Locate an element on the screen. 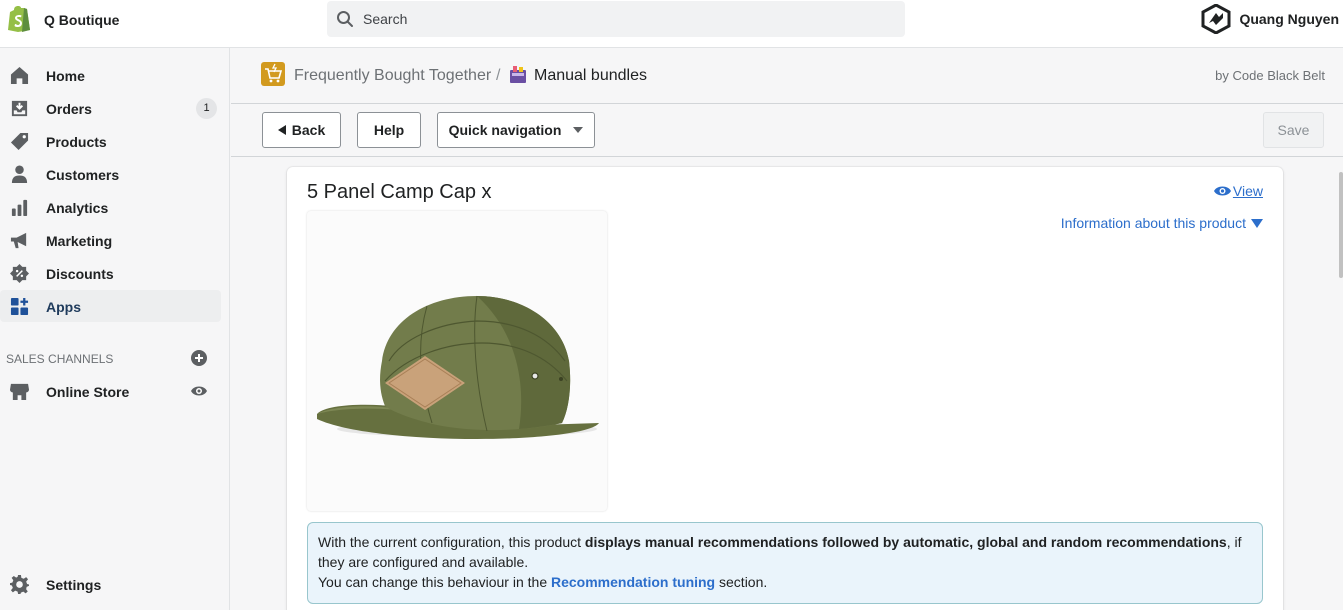 This screenshot has height=610, width=1343. megaphone-icon is located at coordinates (18, 240).